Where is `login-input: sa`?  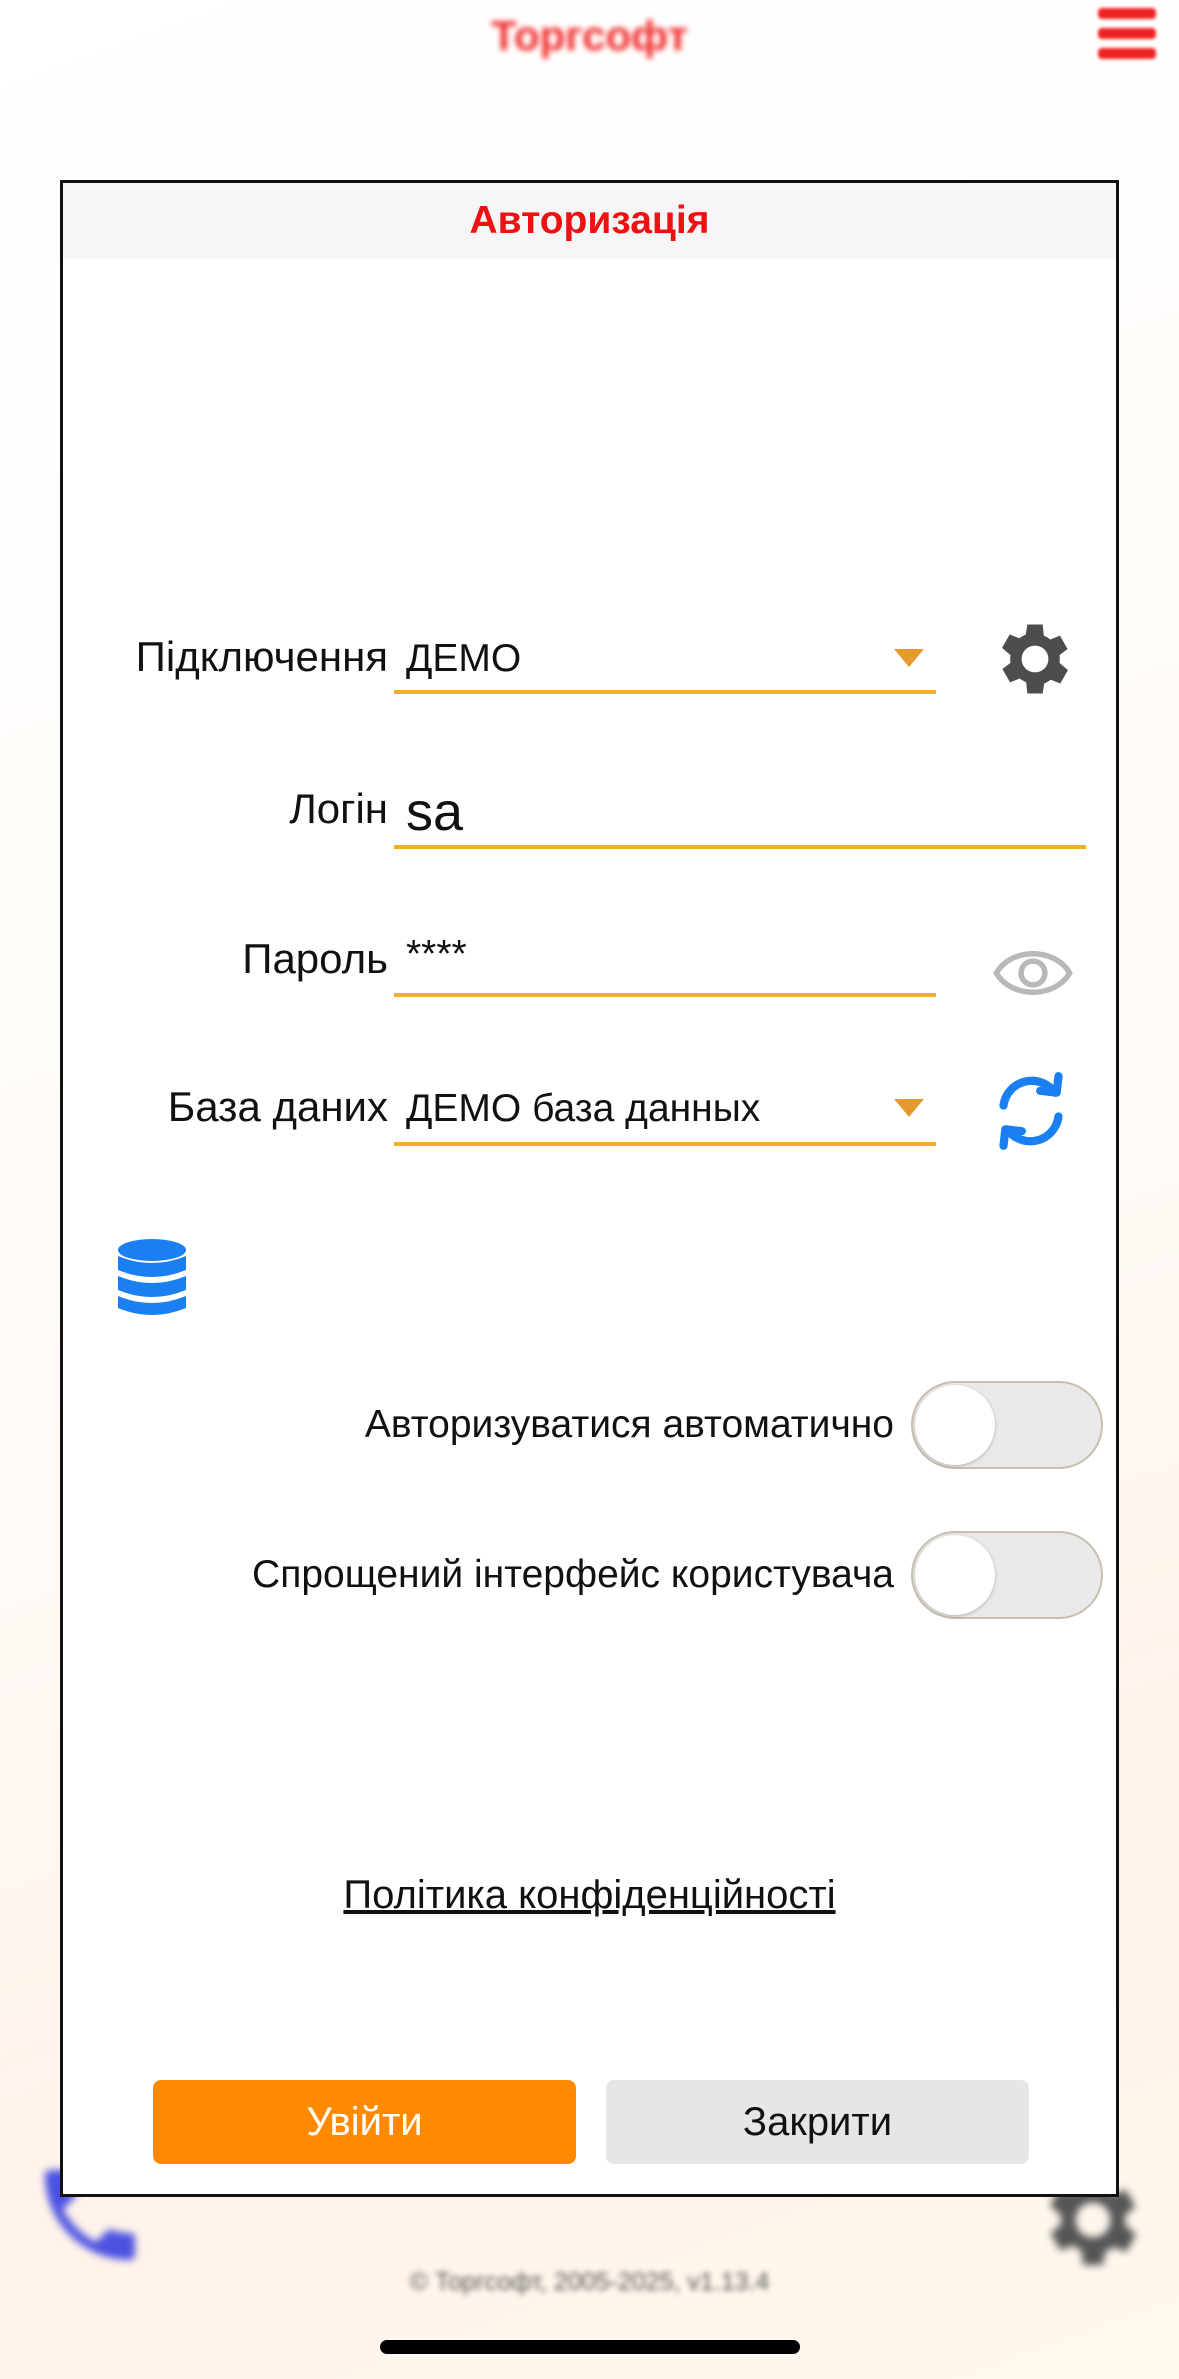
login-input: sa is located at coordinates (740, 812).